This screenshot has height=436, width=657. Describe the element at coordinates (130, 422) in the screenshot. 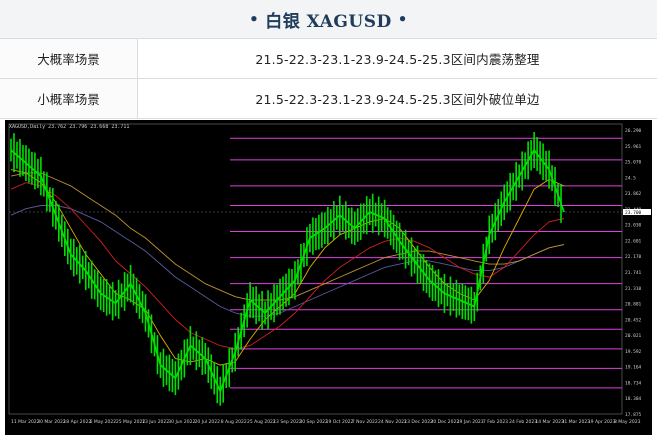

I see `date-tick-label: 25 May 2022` at that location.